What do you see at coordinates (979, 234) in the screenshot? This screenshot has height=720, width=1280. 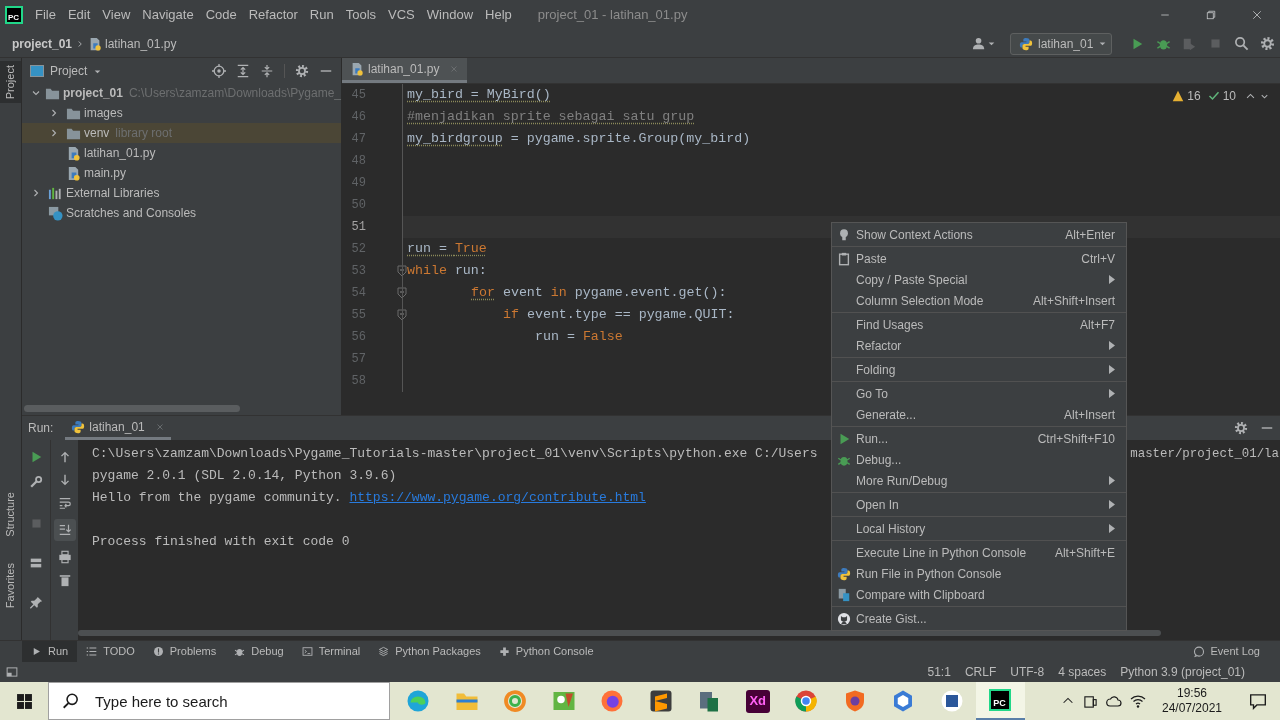 I see `menu-item: Show Context Actions Alt+Enter` at bounding box center [979, 234].